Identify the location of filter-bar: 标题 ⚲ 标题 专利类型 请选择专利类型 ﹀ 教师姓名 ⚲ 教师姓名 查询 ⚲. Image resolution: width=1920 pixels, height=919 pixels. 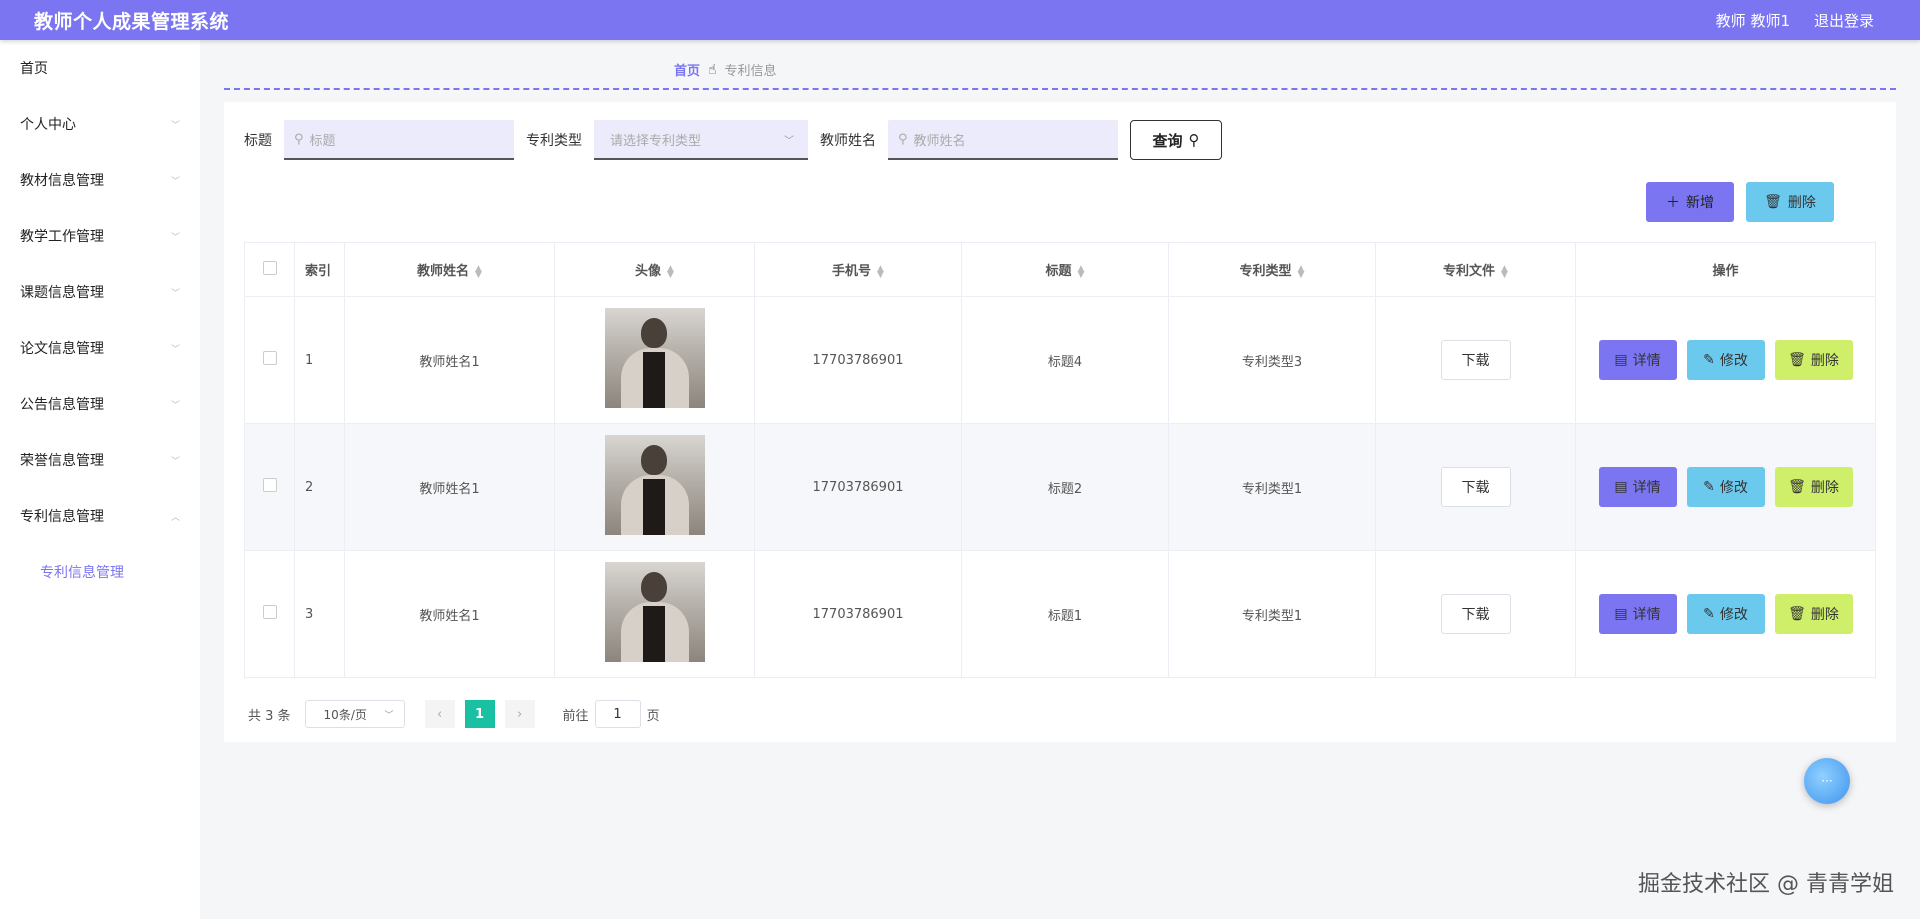
(733, 140).